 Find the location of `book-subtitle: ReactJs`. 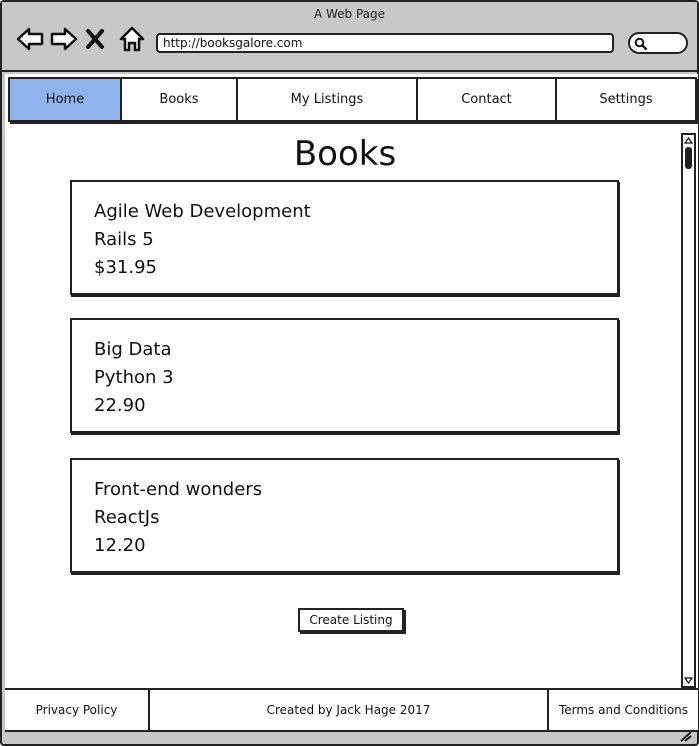

book-subtitle: ReactJs is located at coordinates (127, 517).